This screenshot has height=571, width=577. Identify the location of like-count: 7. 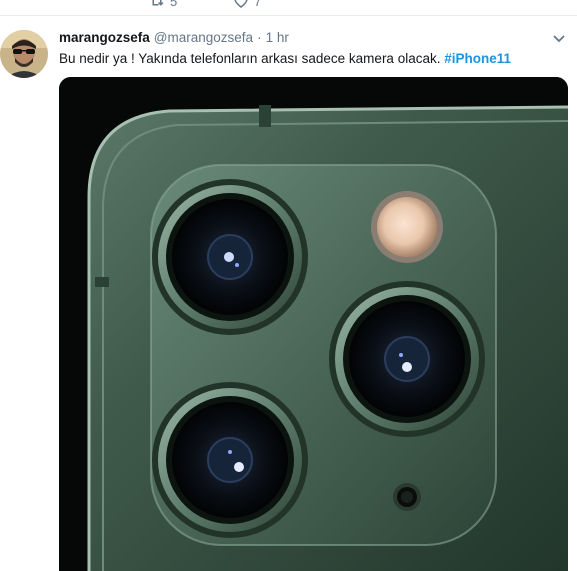
(258, 4).